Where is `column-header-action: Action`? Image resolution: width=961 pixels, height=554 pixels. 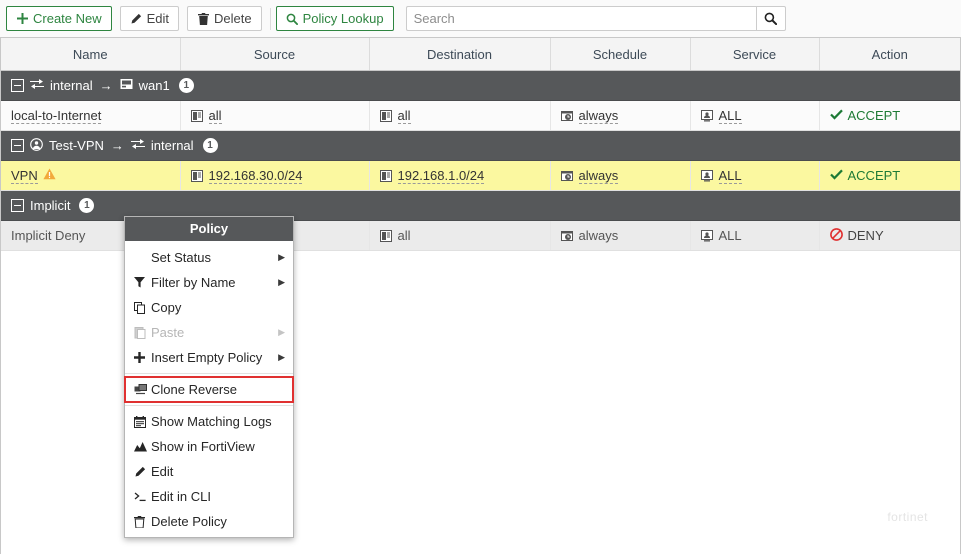
column-header-action: Action is located at coordinates (889, 54).